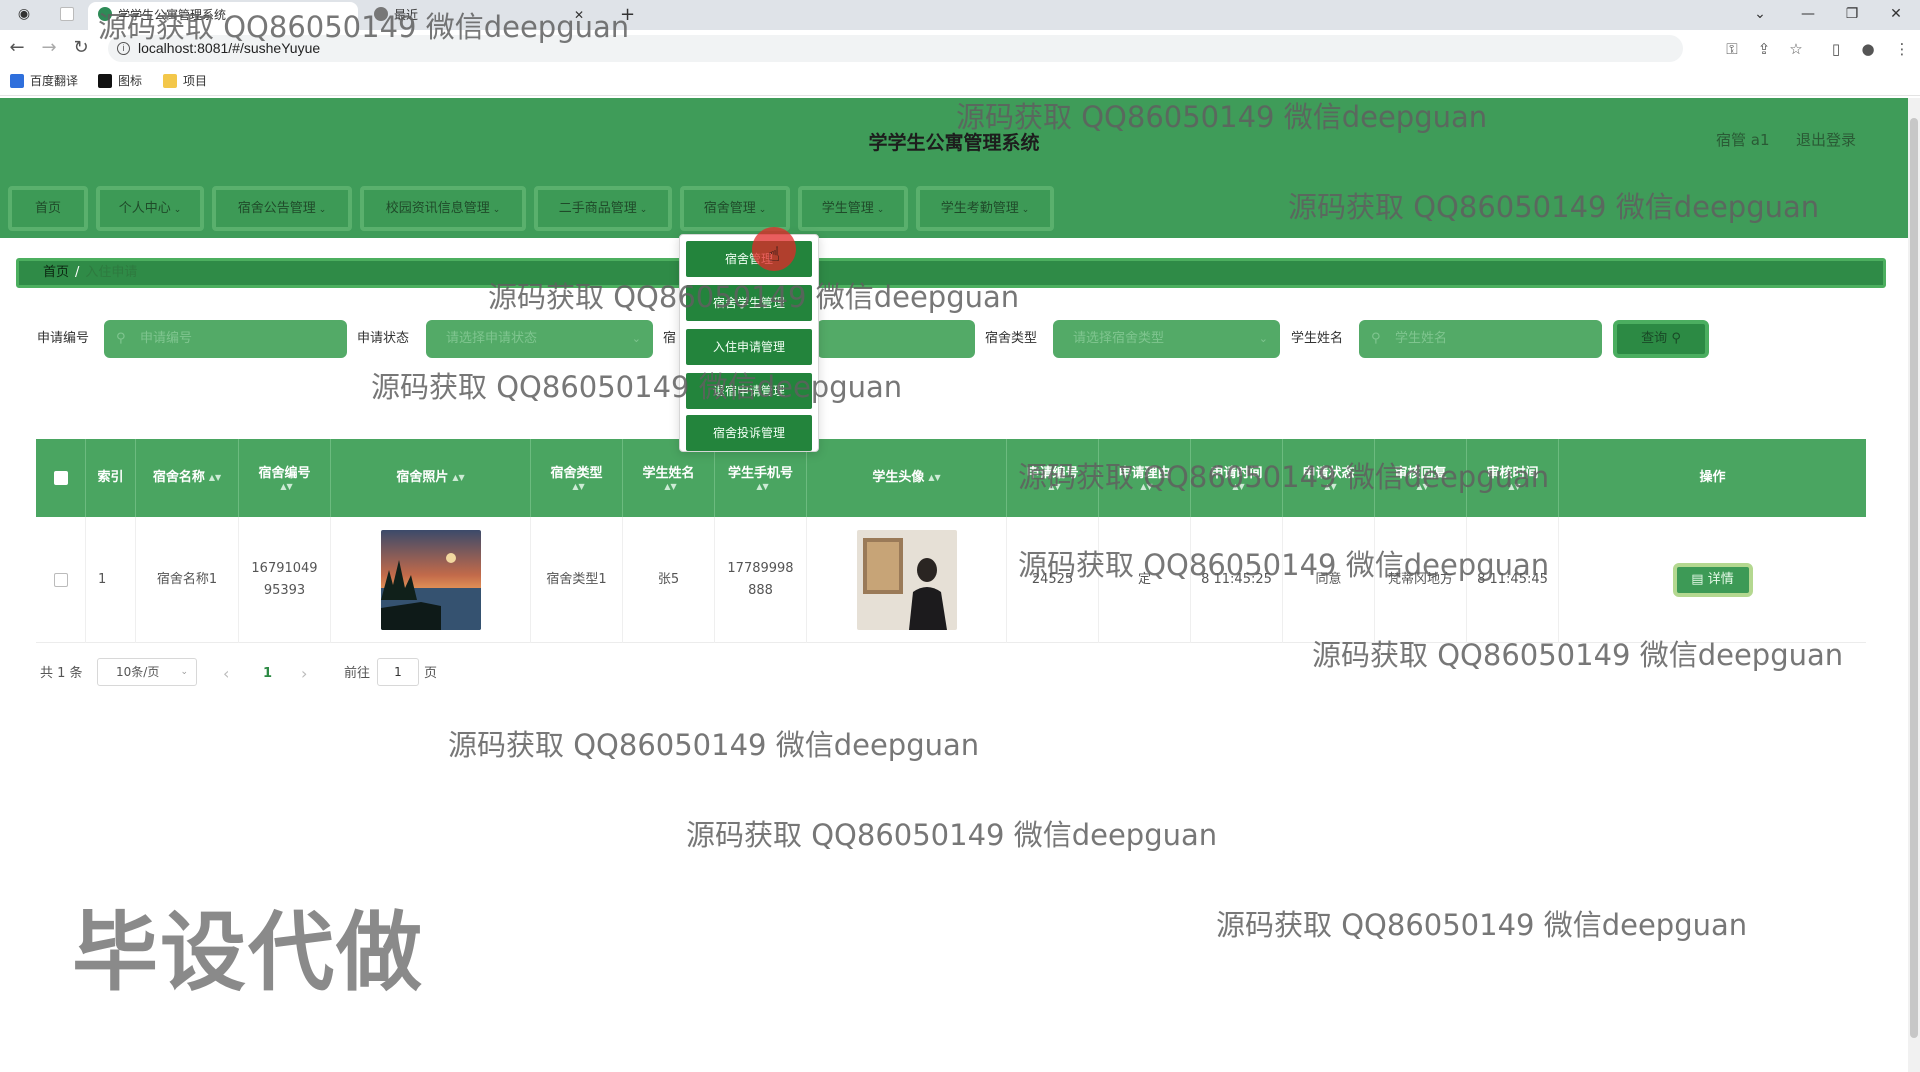  I want to click on detail-button: ▤ 详情, so click(1712, 580).